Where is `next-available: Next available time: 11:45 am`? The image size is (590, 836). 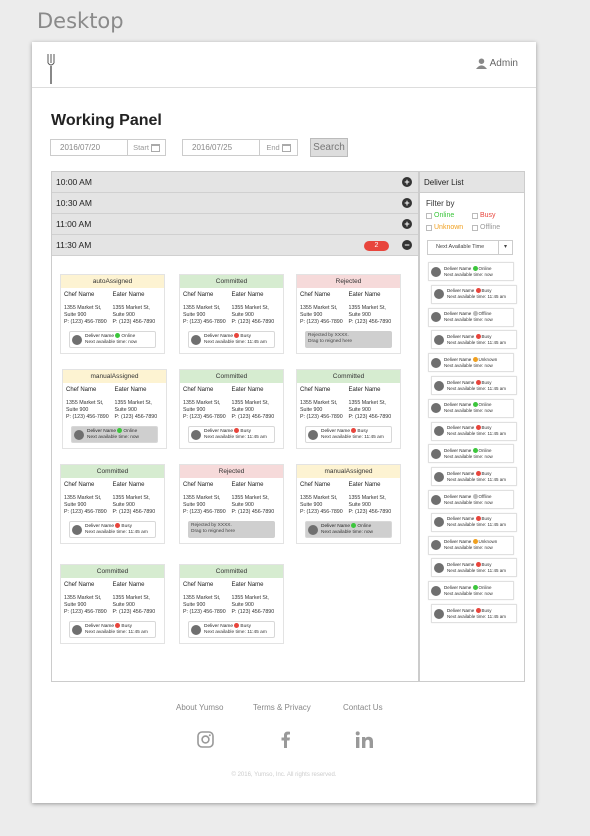 next-available: Next available time: 11:45 am is located at coordinates (235, 437).